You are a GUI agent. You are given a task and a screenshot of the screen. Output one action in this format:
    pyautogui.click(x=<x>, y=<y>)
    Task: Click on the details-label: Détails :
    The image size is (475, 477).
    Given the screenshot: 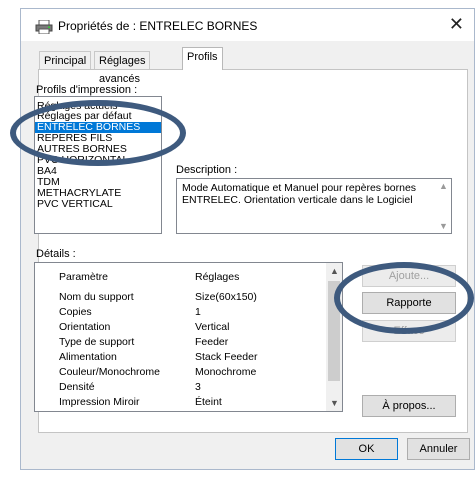 What is the action you would take?
    pyautogui.click(x=56, y=254)
    